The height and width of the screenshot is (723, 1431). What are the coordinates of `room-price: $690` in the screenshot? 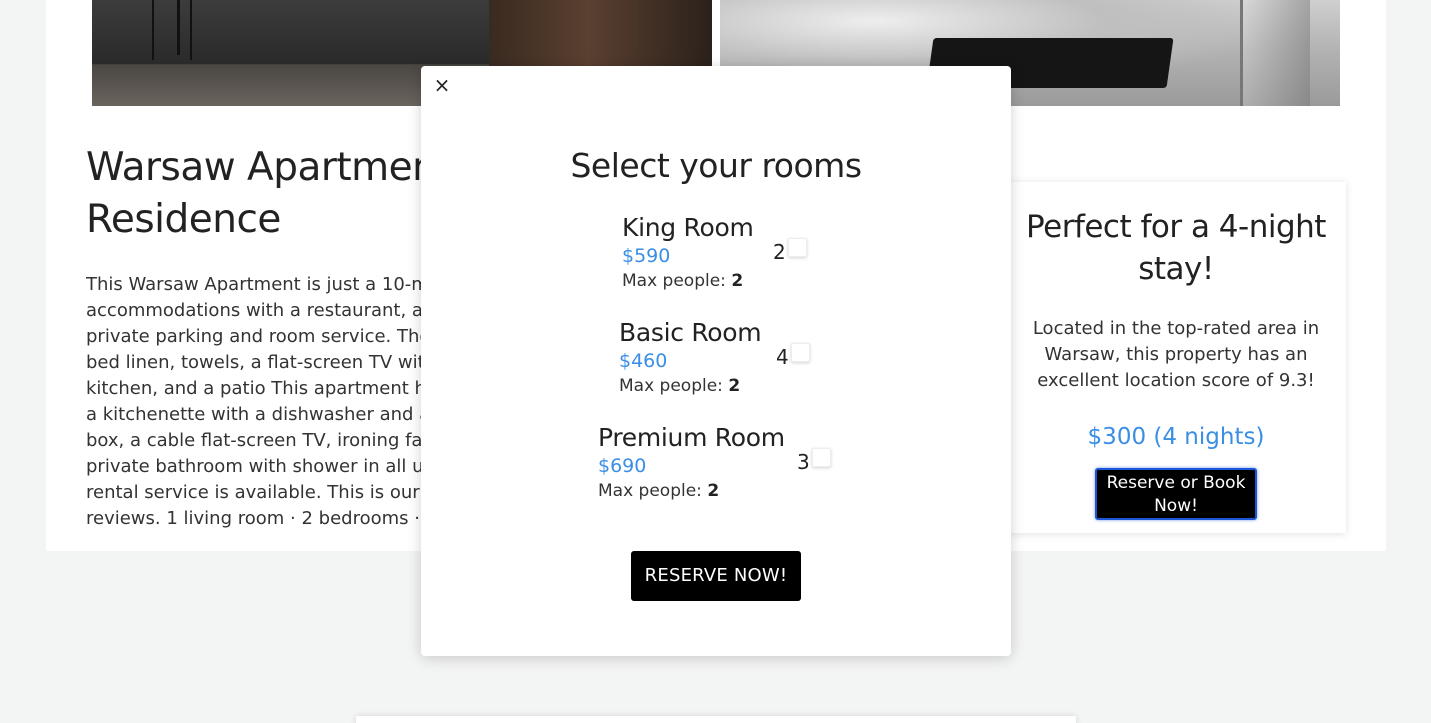 It's located at (622, 466).